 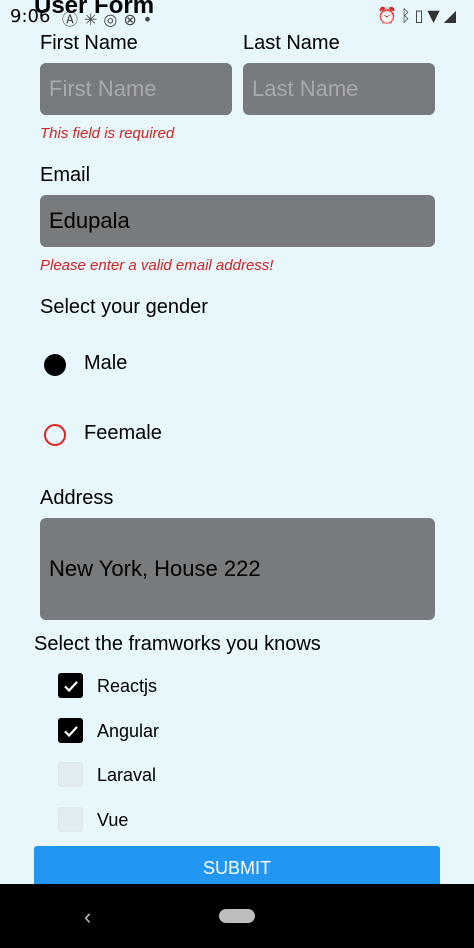 I want to click on checkbox-vue, so click(x=70, y=819).